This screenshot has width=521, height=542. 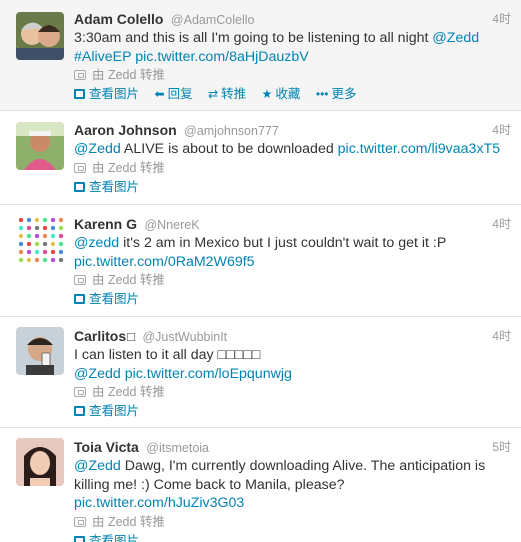 I want to click on media-link: pic.twitter.com/li9vaa3xT5, so click(x=419, y=149).